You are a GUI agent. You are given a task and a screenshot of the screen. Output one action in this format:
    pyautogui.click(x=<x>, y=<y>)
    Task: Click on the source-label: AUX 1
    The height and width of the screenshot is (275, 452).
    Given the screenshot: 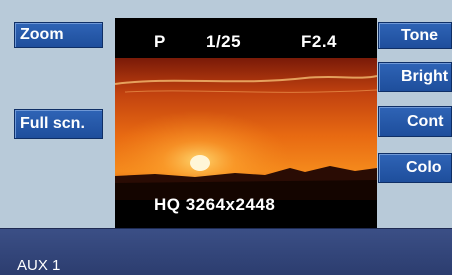 What is the action you would take?
    pyautogui.click(x=39, y=265)
    